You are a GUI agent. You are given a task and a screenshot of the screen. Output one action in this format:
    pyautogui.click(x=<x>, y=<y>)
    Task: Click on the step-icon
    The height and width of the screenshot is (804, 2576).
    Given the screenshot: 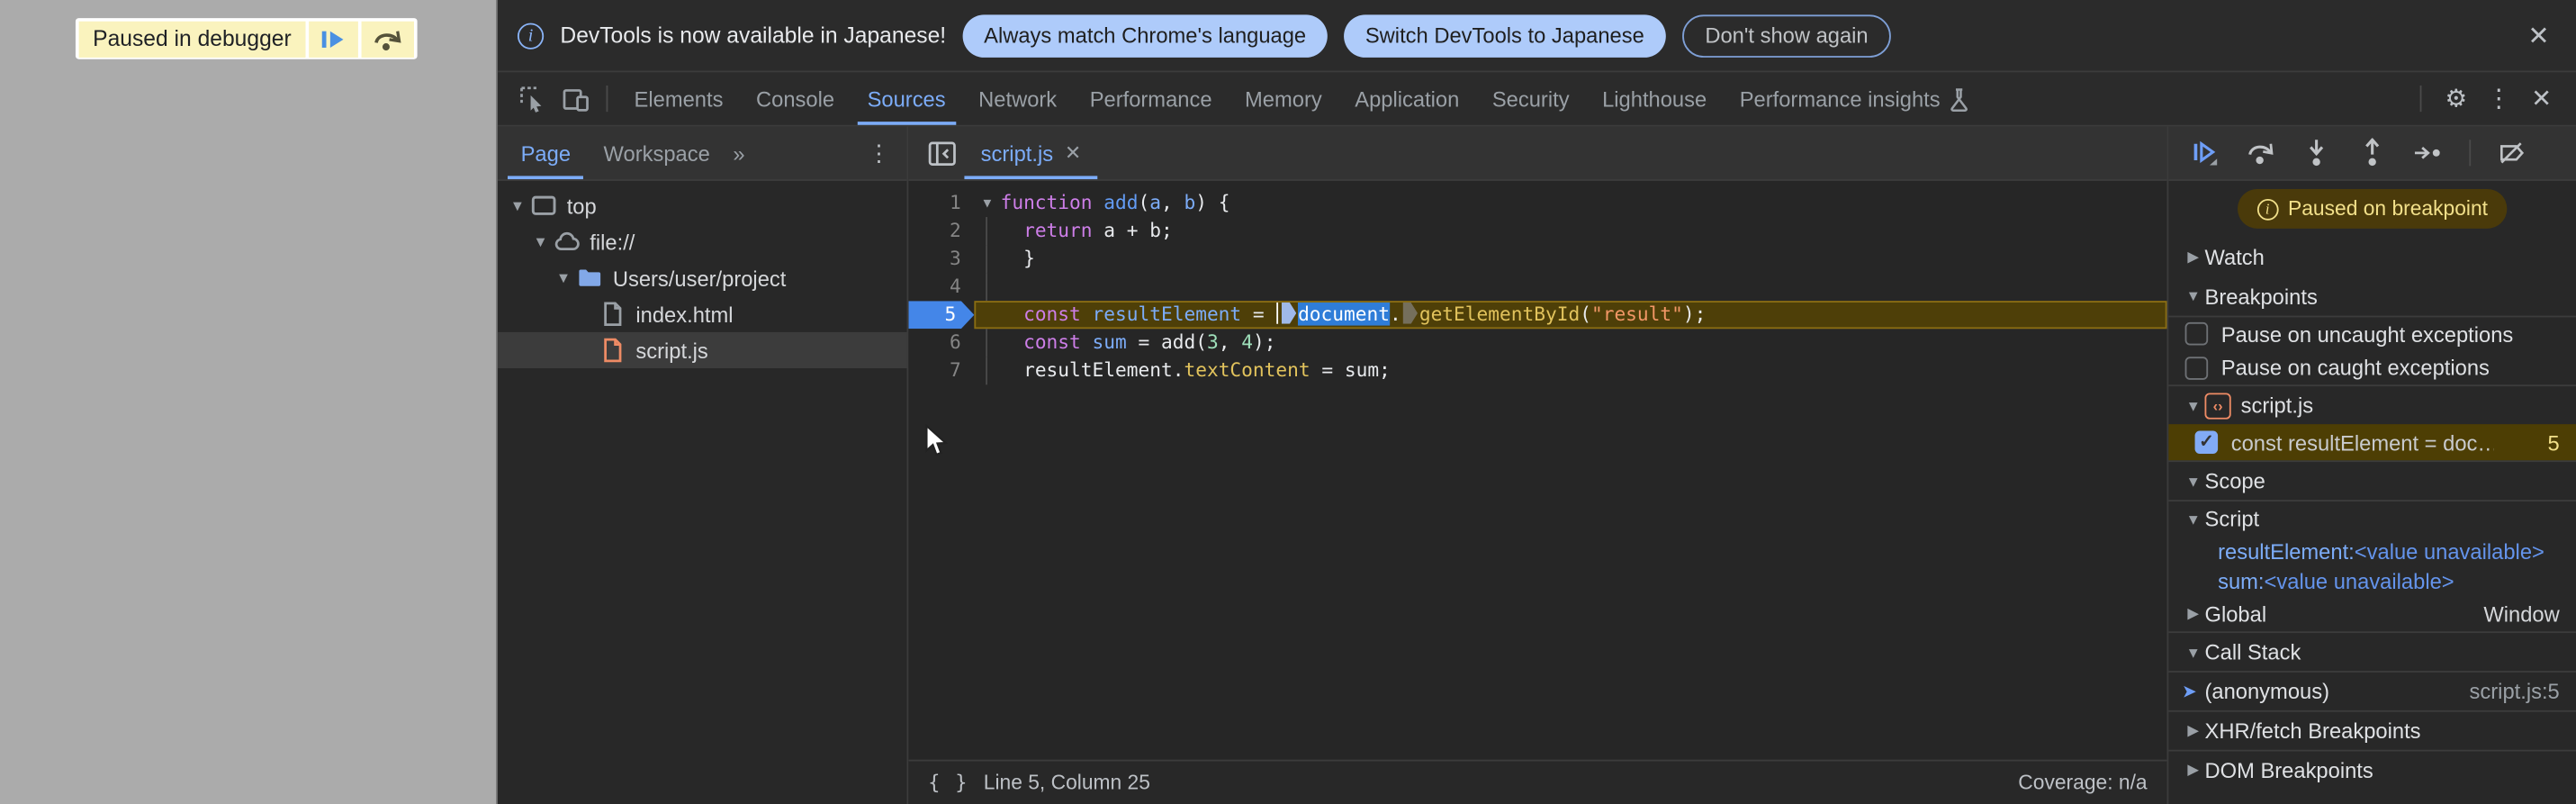 What is the action you would take?
    pyautogui.click(x=2428, y=152)
    